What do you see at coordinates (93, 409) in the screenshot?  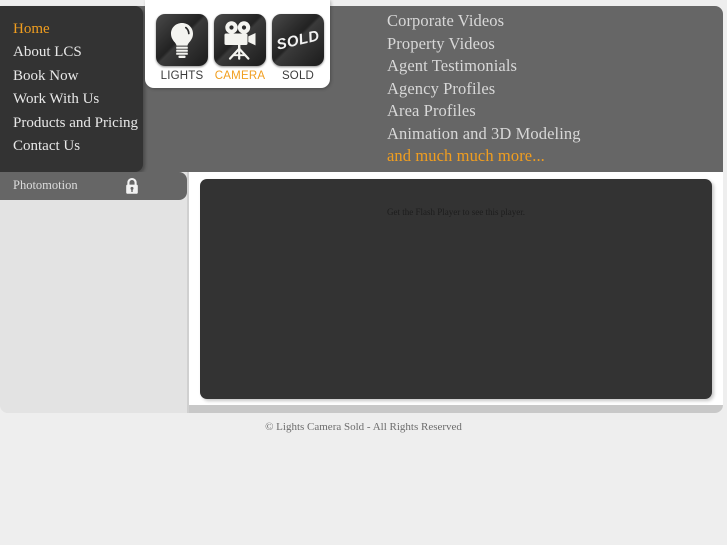 I see `shell-bottom-left` at bounding box center [93, 409].